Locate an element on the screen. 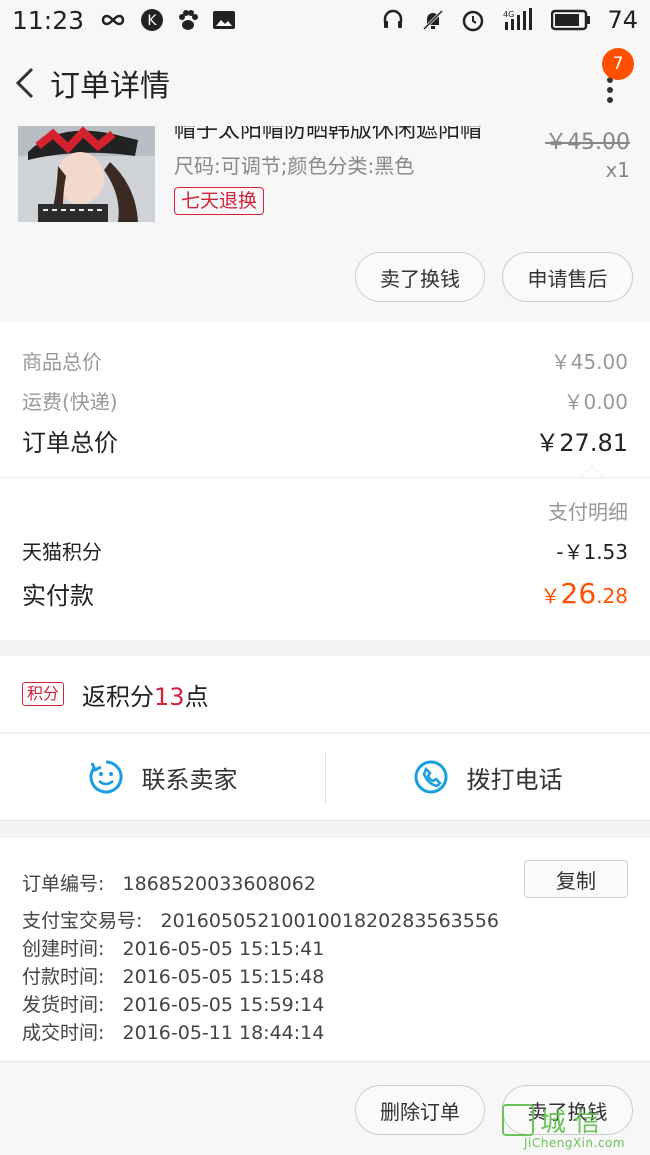 The image size is (650, 1155). headphones-icon is located at coordinates (393, 18).